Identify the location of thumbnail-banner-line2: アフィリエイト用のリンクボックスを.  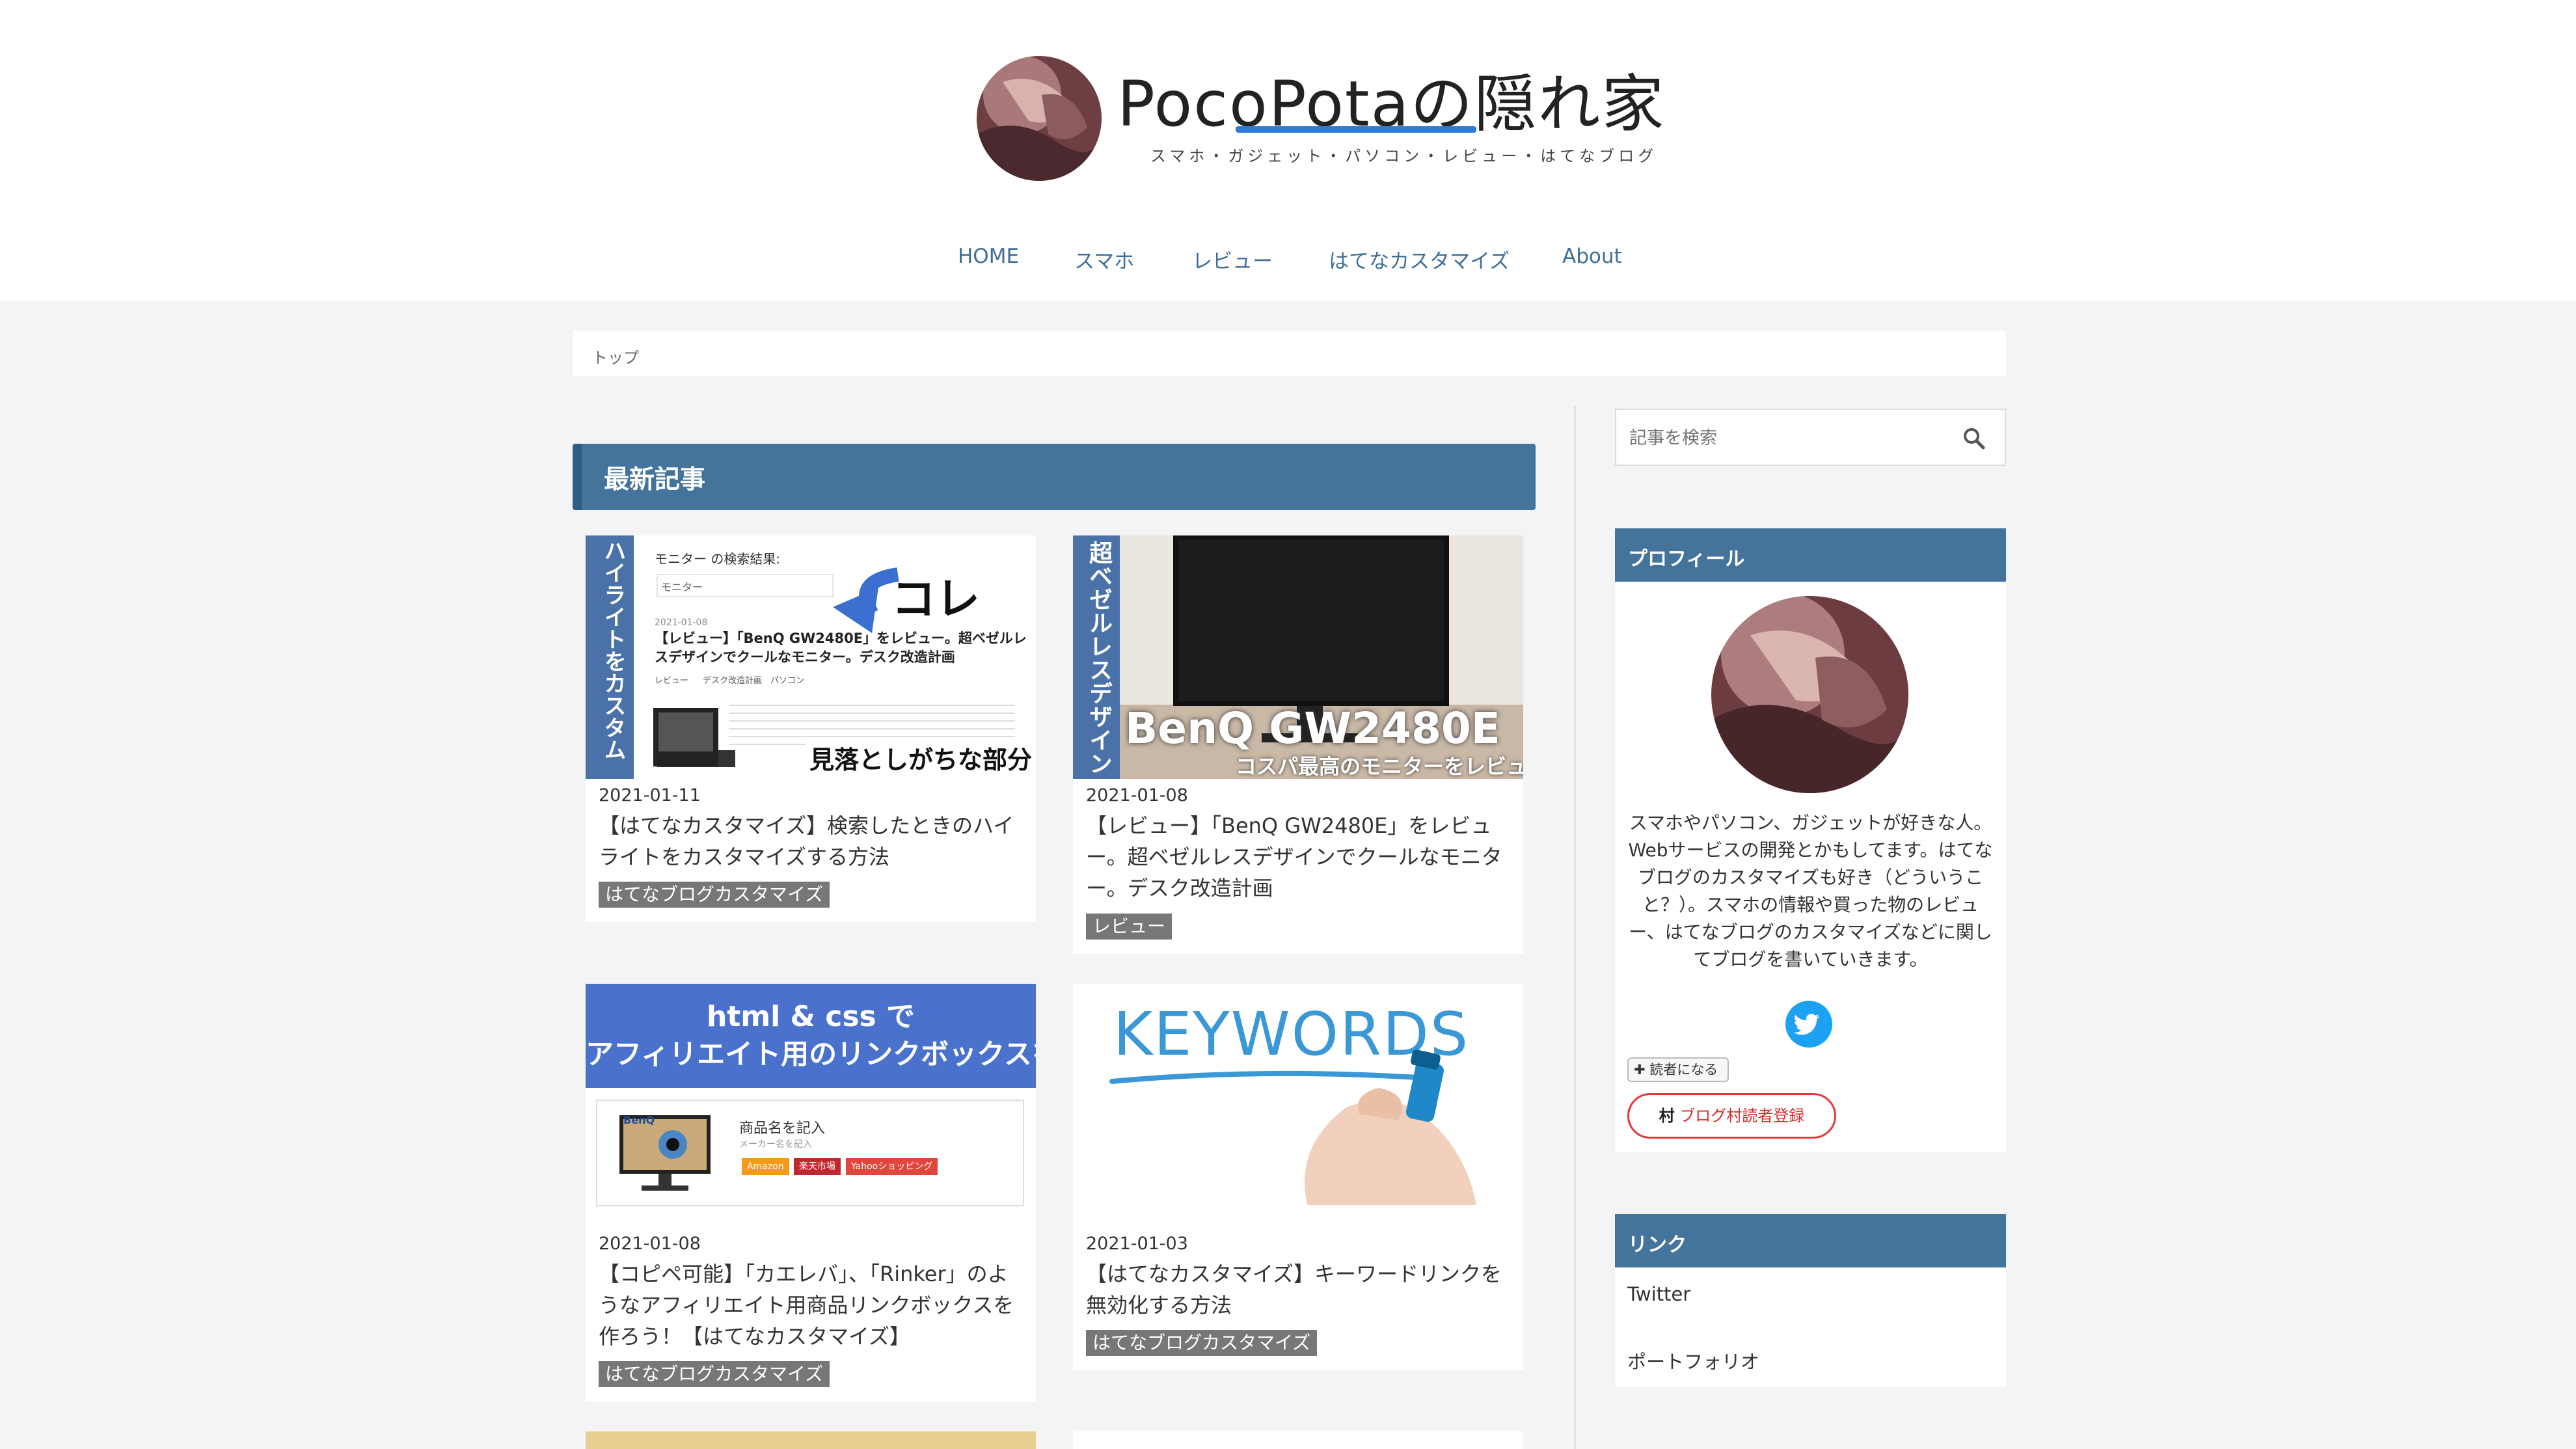
(811, 1054).